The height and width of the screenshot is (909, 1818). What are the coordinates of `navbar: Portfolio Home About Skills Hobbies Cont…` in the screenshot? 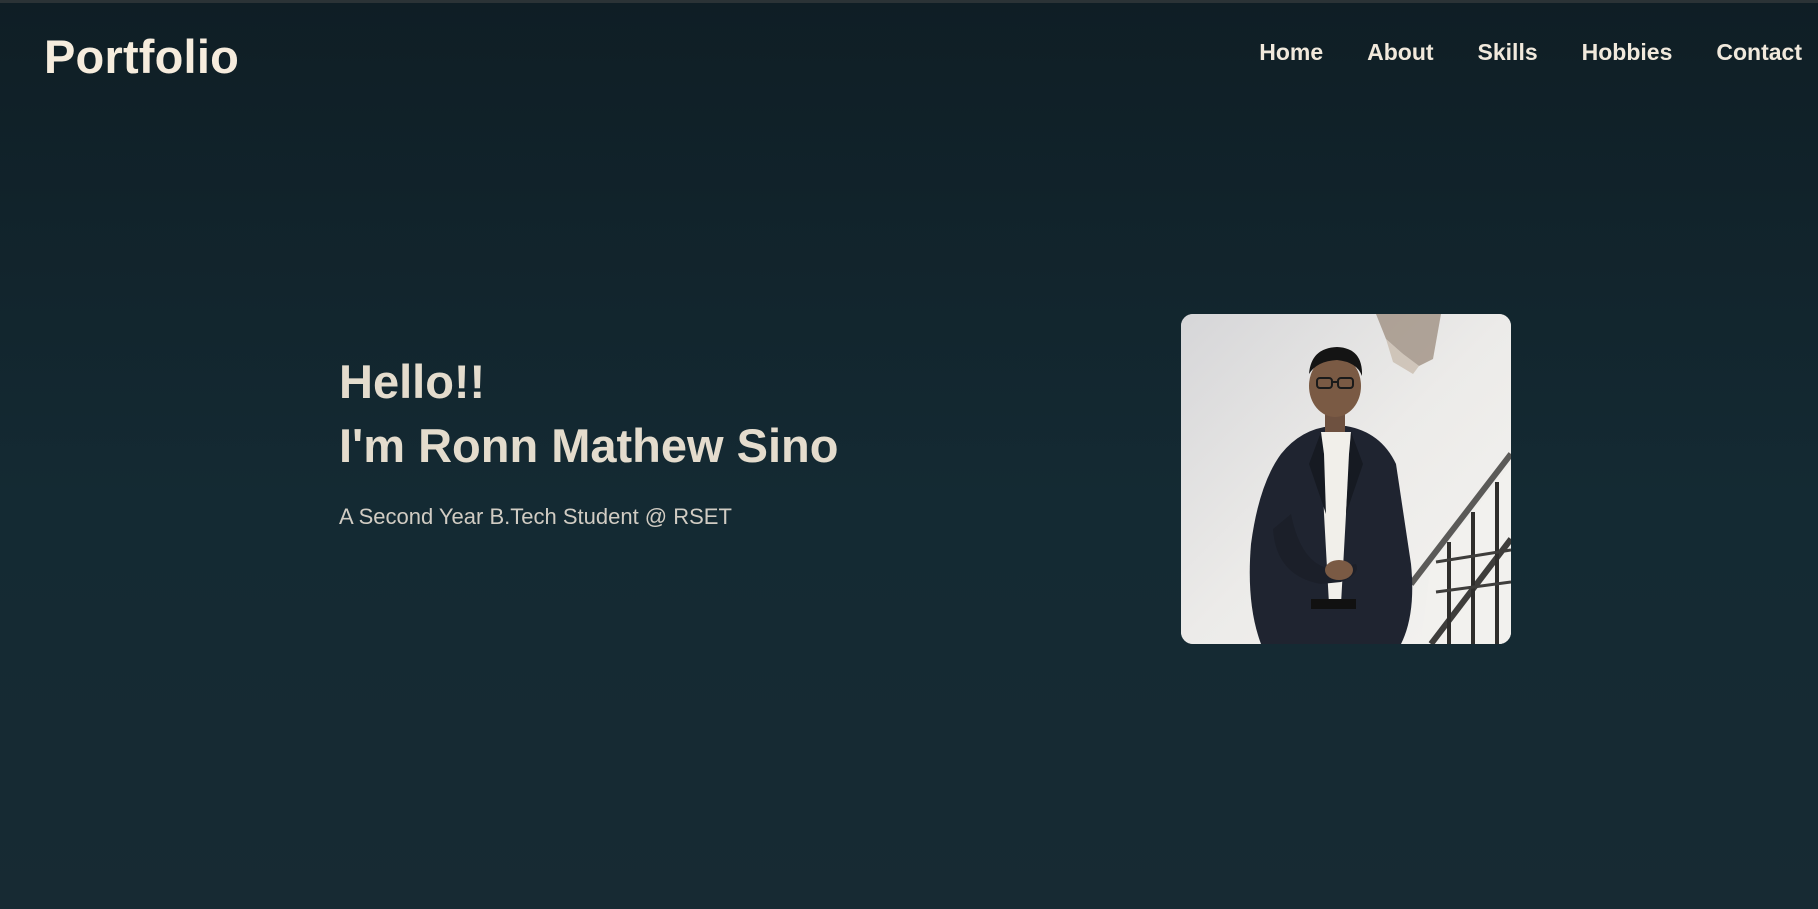 It's located at (909, 58).